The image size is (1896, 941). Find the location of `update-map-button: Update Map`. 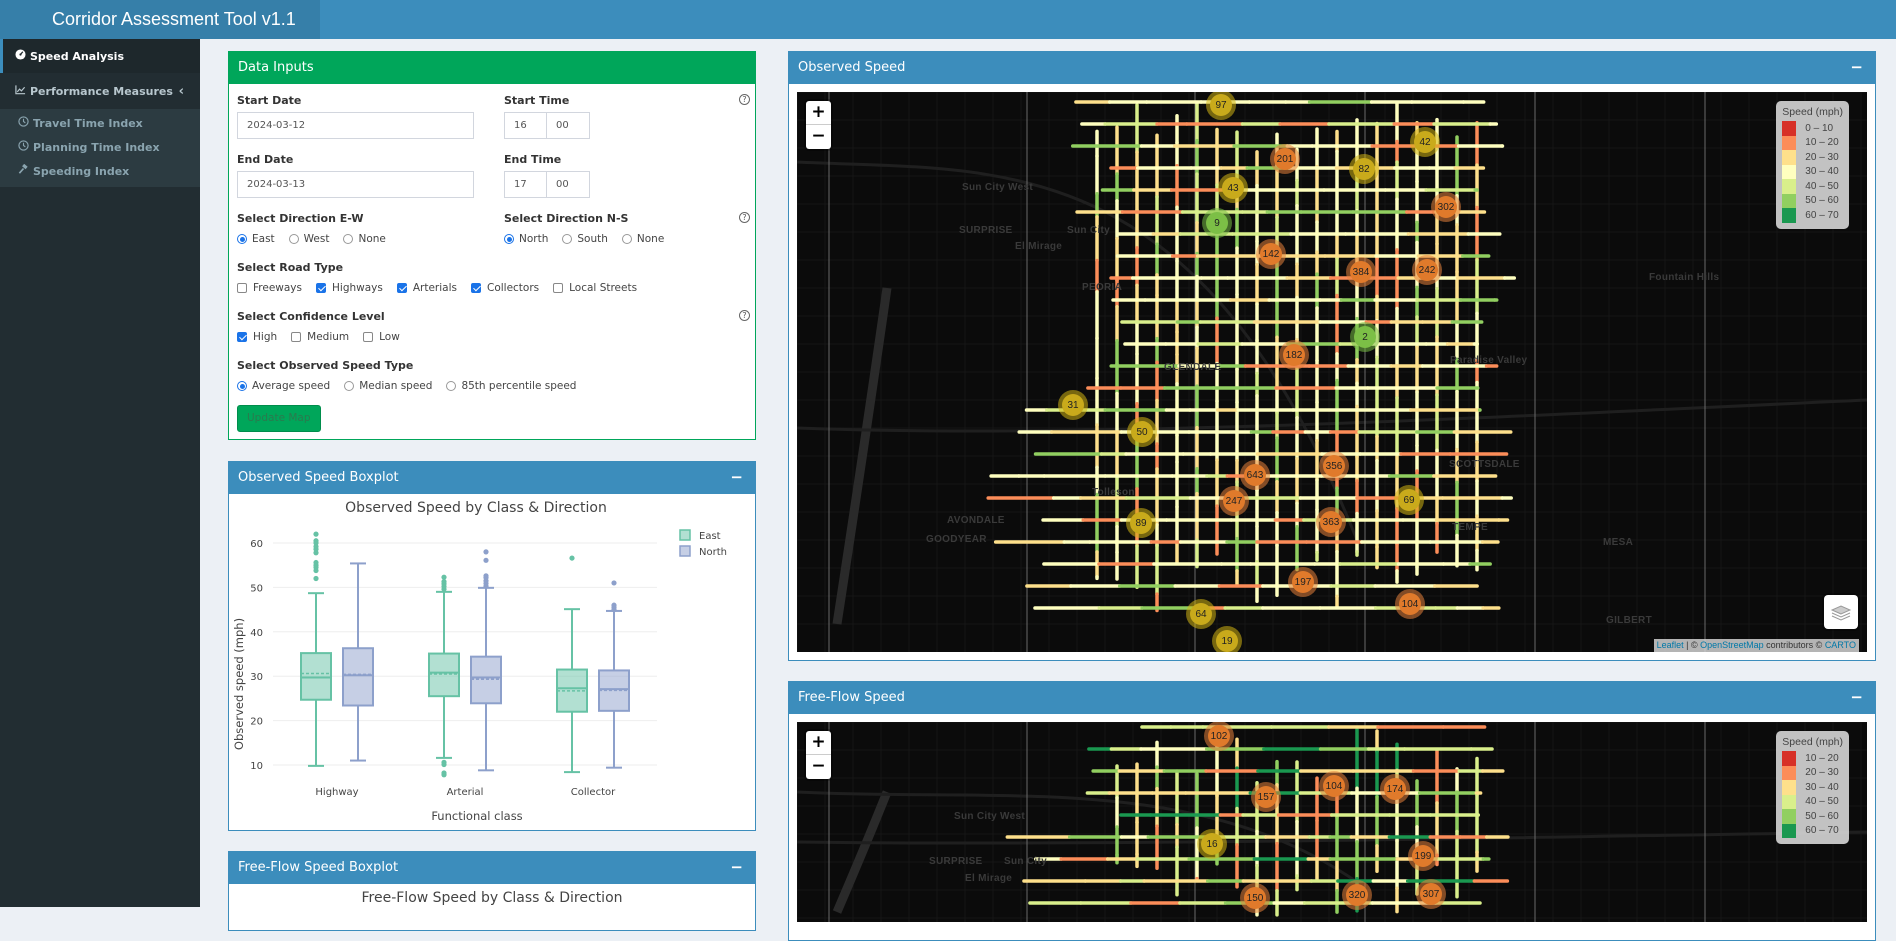

update-map-button: Update Map is located at coordinates (279, 418).